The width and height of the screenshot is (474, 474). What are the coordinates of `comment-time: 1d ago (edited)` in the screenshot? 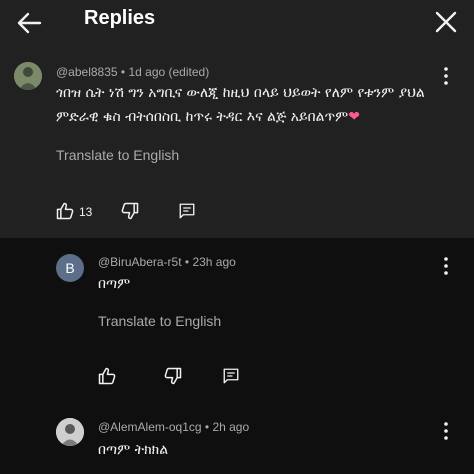 It's located at (169, 72).